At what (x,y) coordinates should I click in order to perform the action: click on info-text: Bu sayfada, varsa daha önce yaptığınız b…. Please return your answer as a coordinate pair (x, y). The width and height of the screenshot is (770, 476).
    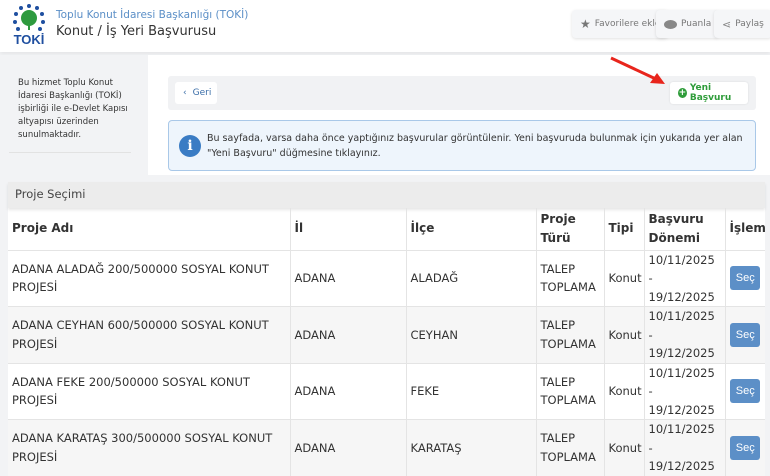
    Looking at the image, I should click on (475, 146).